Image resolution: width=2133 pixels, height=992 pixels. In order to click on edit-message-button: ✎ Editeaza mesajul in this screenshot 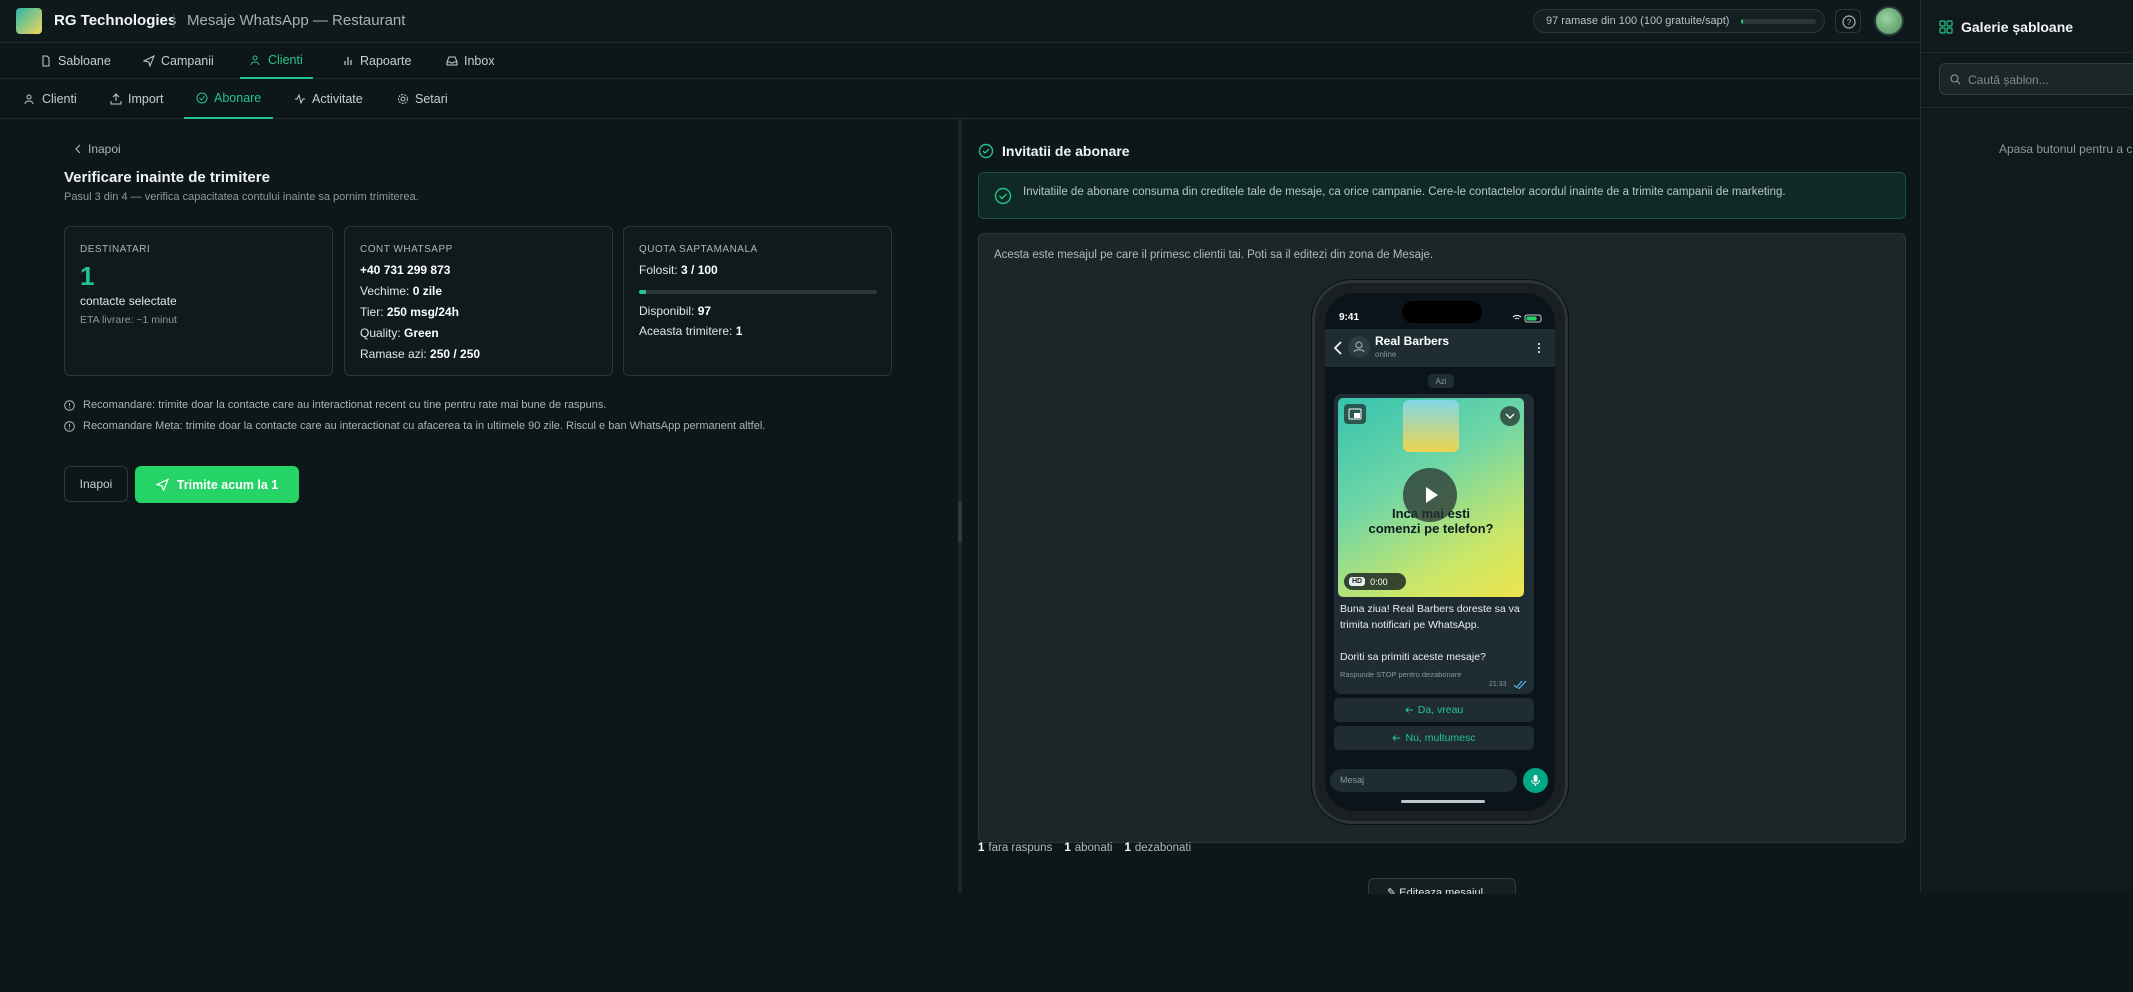, I will do `click(1442, 886)`.